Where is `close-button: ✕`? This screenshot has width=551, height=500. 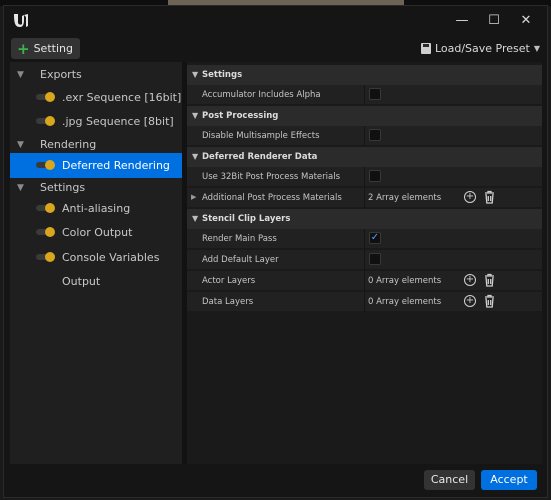
close-button: ✕ is located at coordinates (526, 21).